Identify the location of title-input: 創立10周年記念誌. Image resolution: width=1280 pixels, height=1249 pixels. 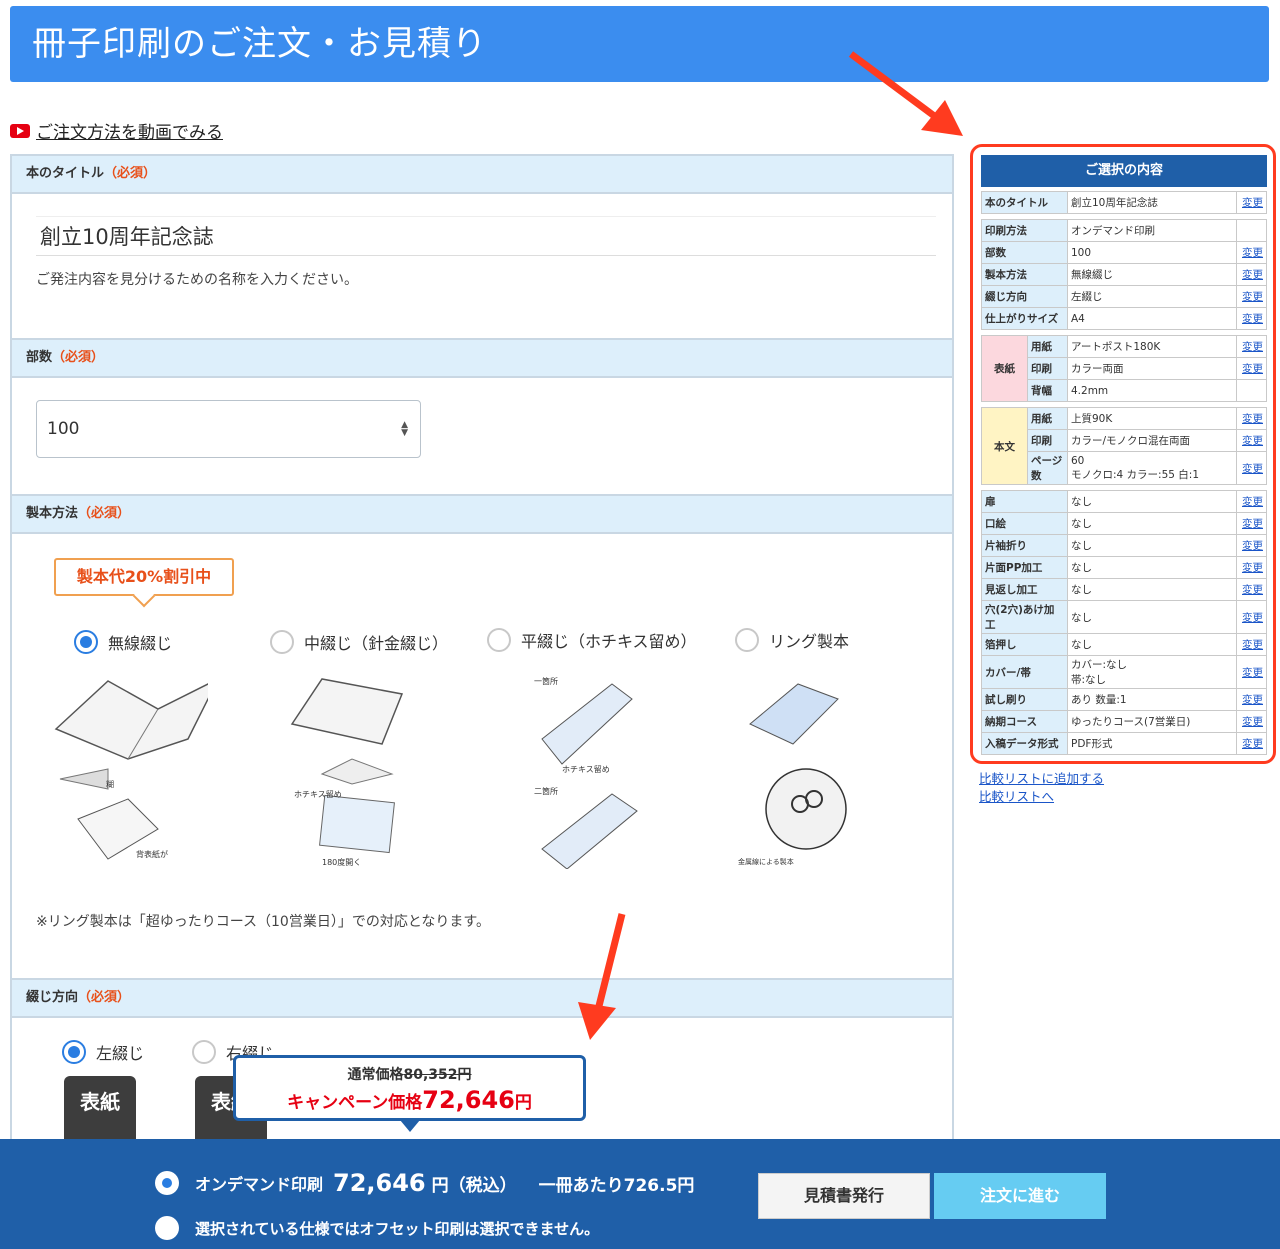
(486, 236).